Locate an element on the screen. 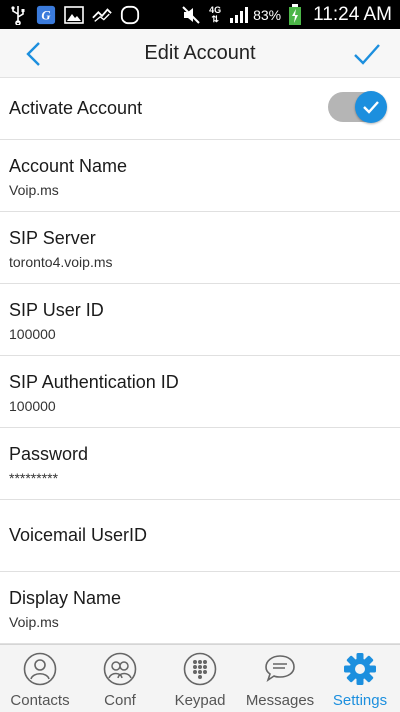 Image resolution: width=400 pixels, height=712 pixels. tab-label: Contacts is located at coordinates (40, 700).